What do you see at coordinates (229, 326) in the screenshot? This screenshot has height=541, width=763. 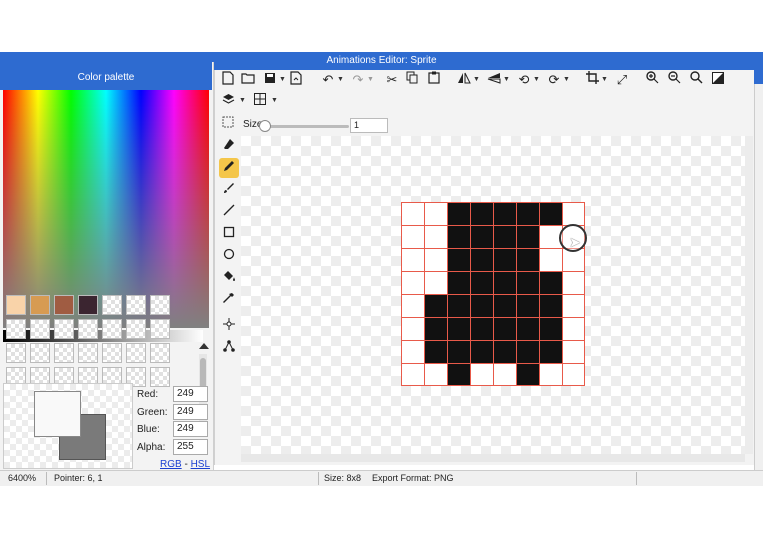 I see `move-point-icon` at bounding box center [229, 326].